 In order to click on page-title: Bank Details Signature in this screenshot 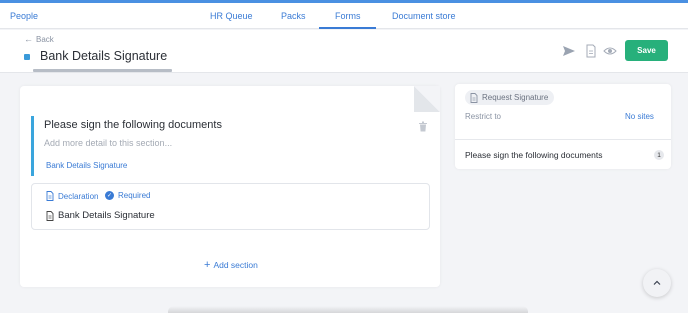, I will do `click(103, 56)`.